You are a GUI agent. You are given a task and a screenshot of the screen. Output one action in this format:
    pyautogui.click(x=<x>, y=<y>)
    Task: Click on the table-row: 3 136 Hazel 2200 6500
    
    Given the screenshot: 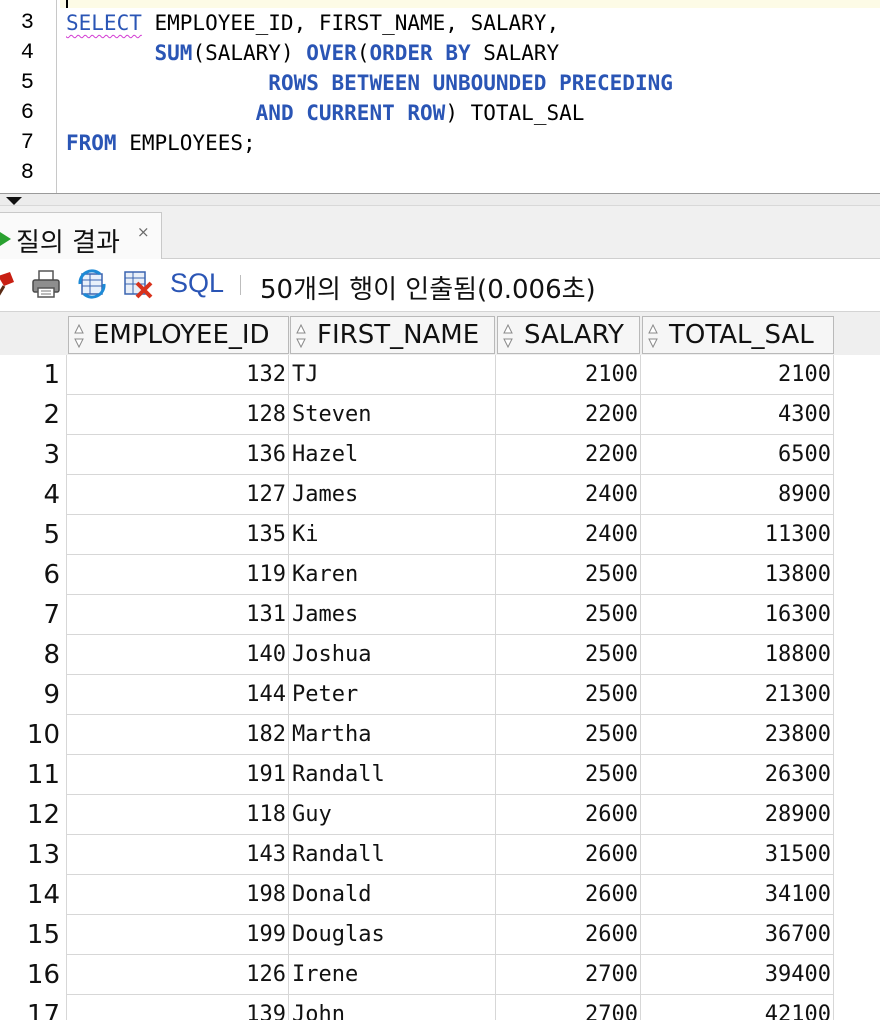 What is the action you would take?
    pyautogui.click(x=440, y=455)
    